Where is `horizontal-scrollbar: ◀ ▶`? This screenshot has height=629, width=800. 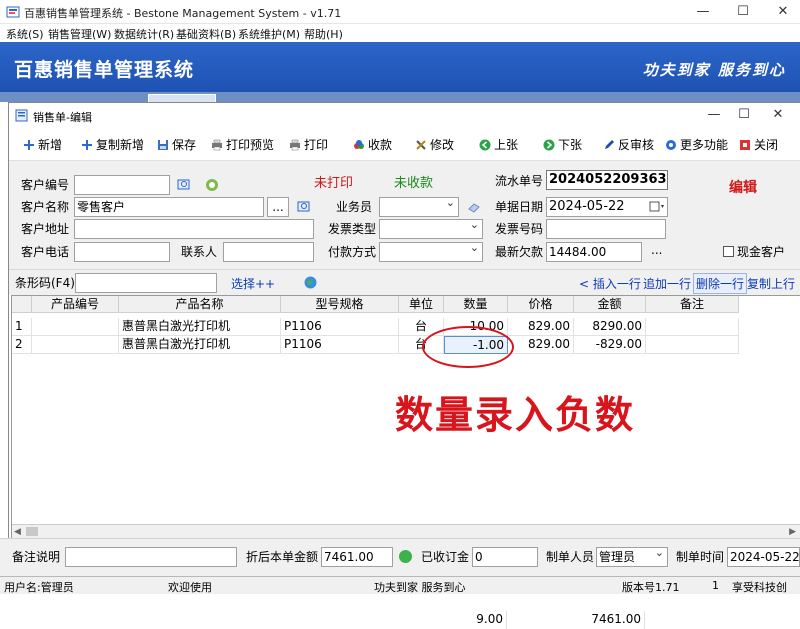 horizontal-scrollbar: ◀ ▶ is located at coordinates (406, 531).